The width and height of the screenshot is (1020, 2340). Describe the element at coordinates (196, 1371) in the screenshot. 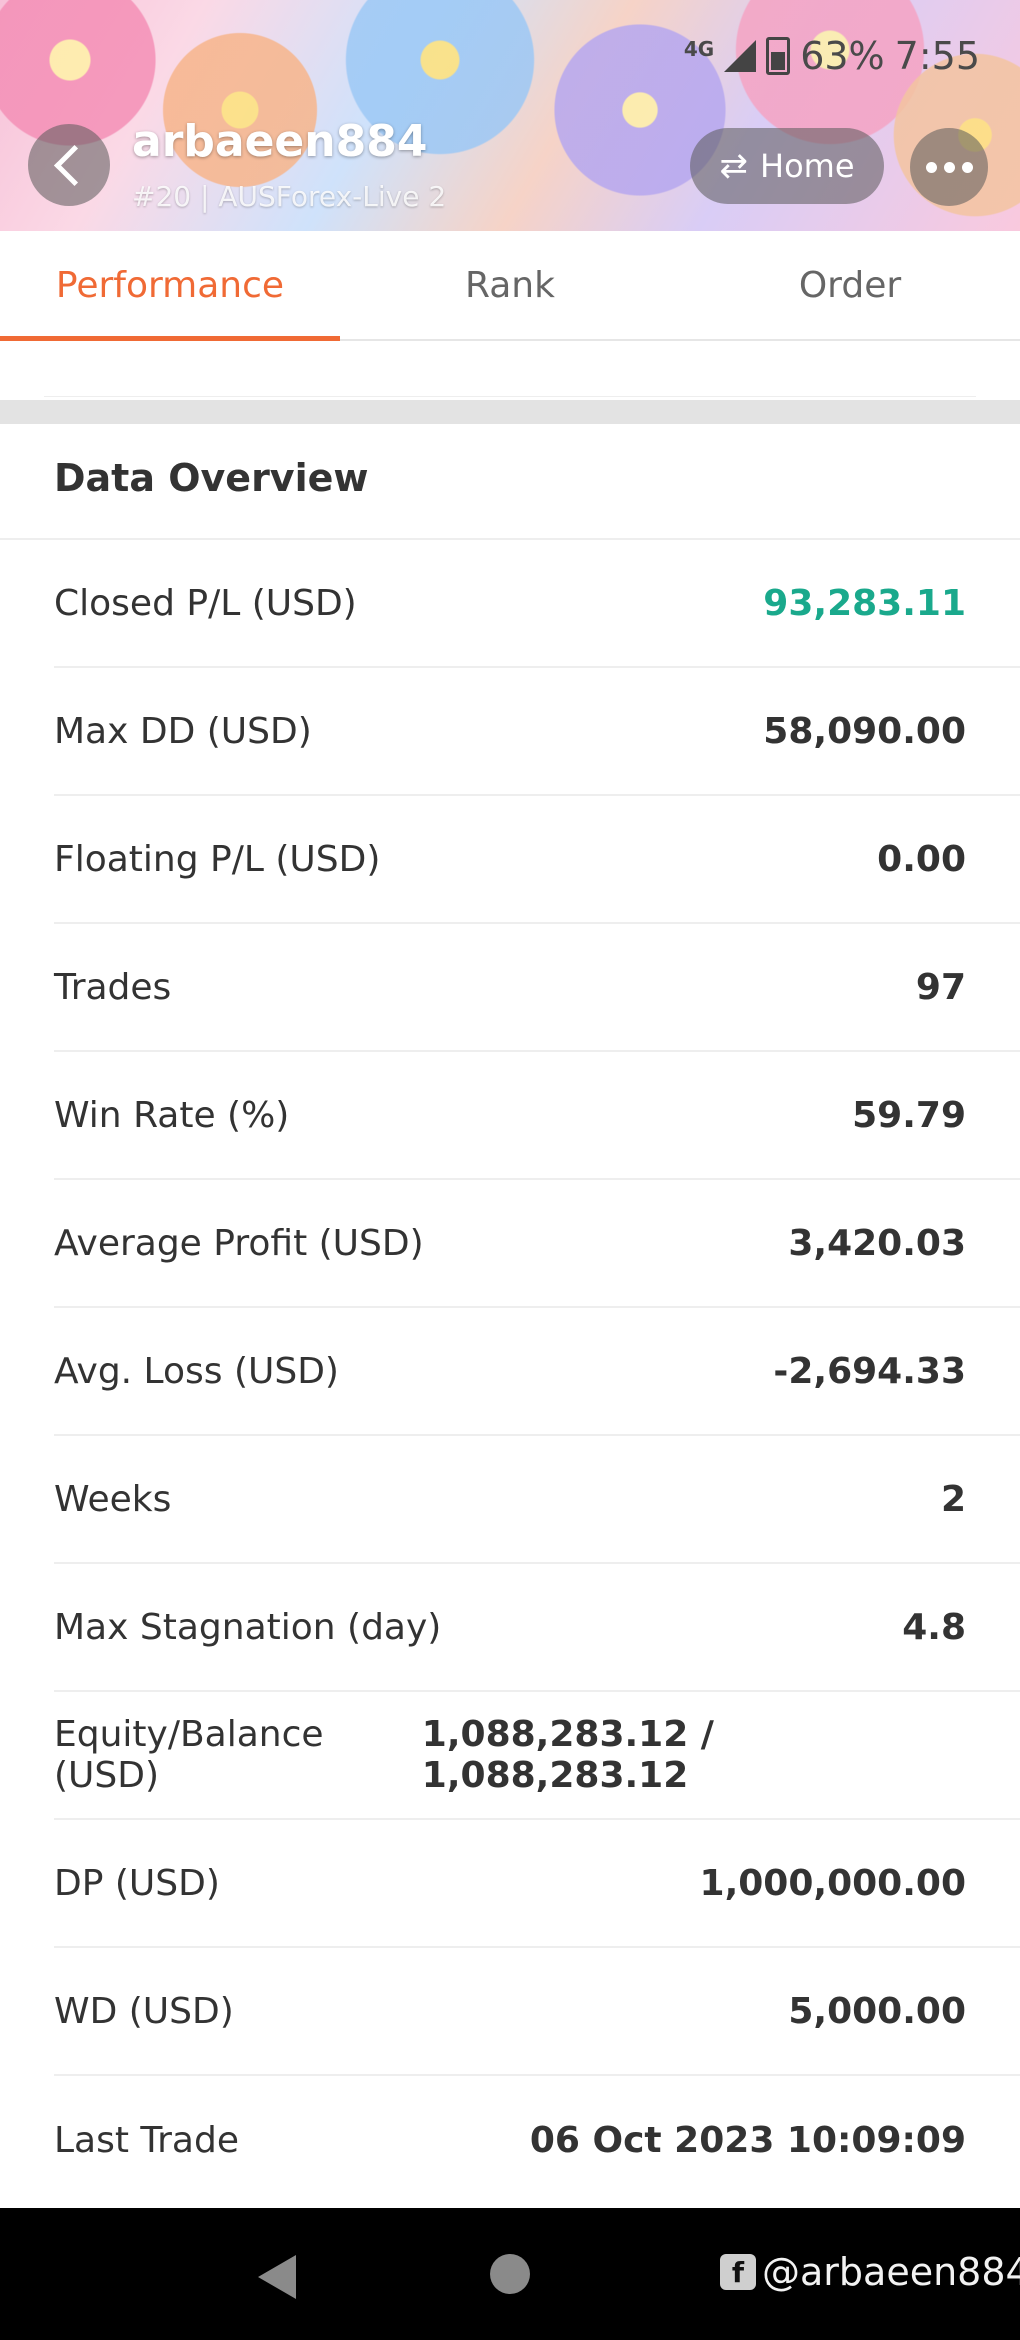

I see `row-label: Avg. Loss (USD)` at that location.